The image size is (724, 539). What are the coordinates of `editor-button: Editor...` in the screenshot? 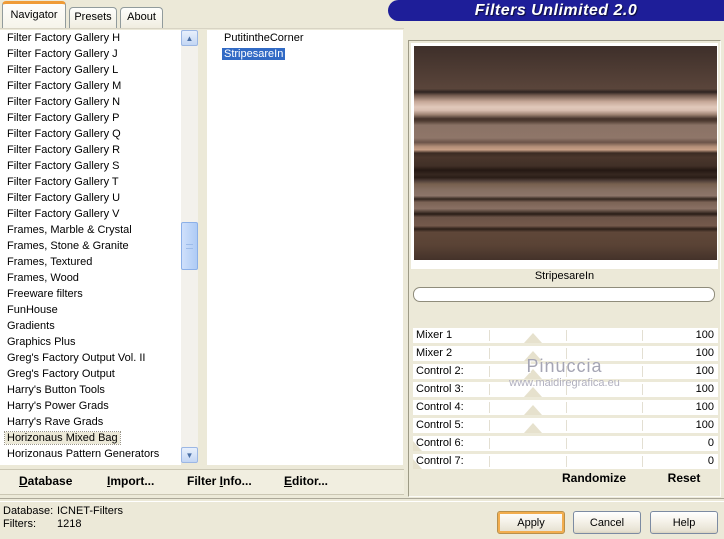 It's located at (306, 481).